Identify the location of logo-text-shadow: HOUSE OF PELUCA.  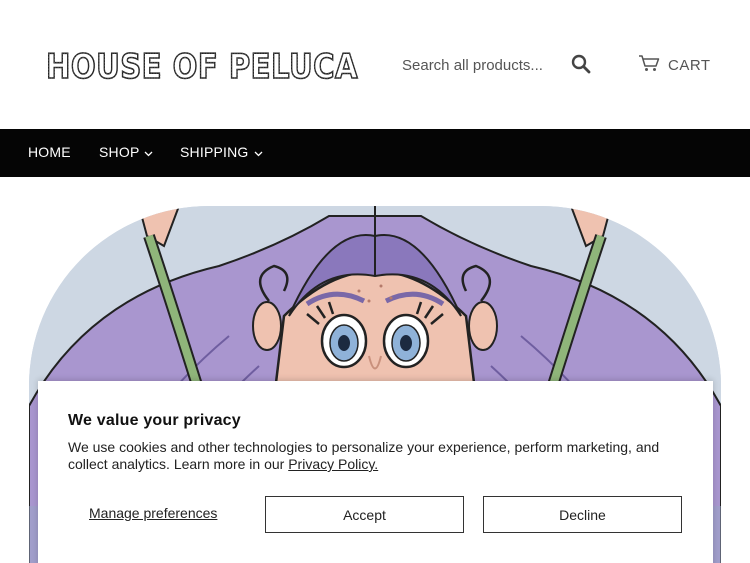
(202, 67).